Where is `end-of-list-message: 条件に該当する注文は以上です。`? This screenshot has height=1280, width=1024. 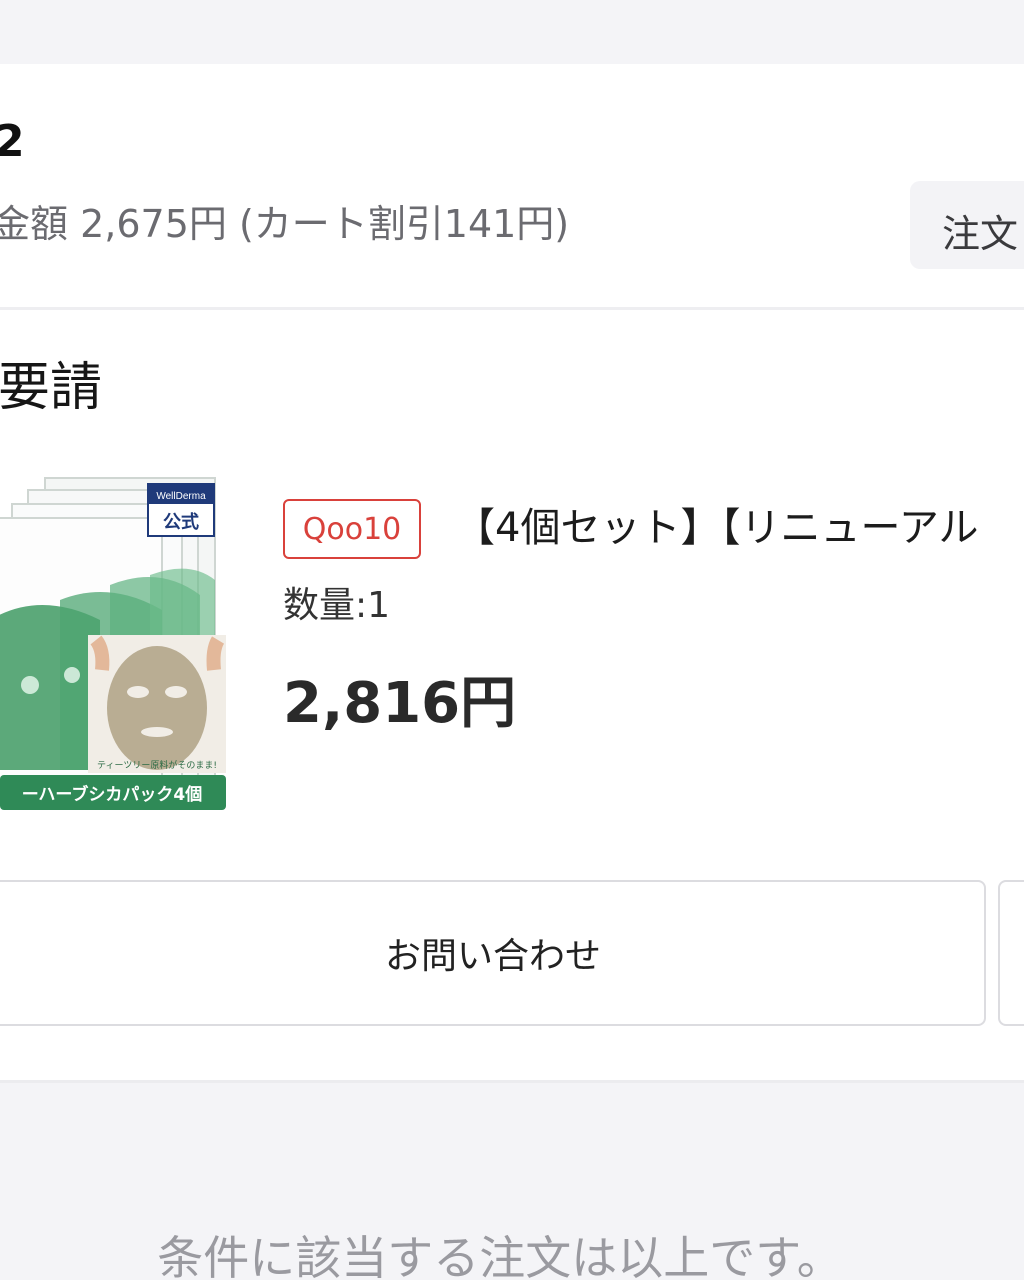 end-of-list-message: 条件に該当する注文は以上です。 is located at coordinates (500, 1255).